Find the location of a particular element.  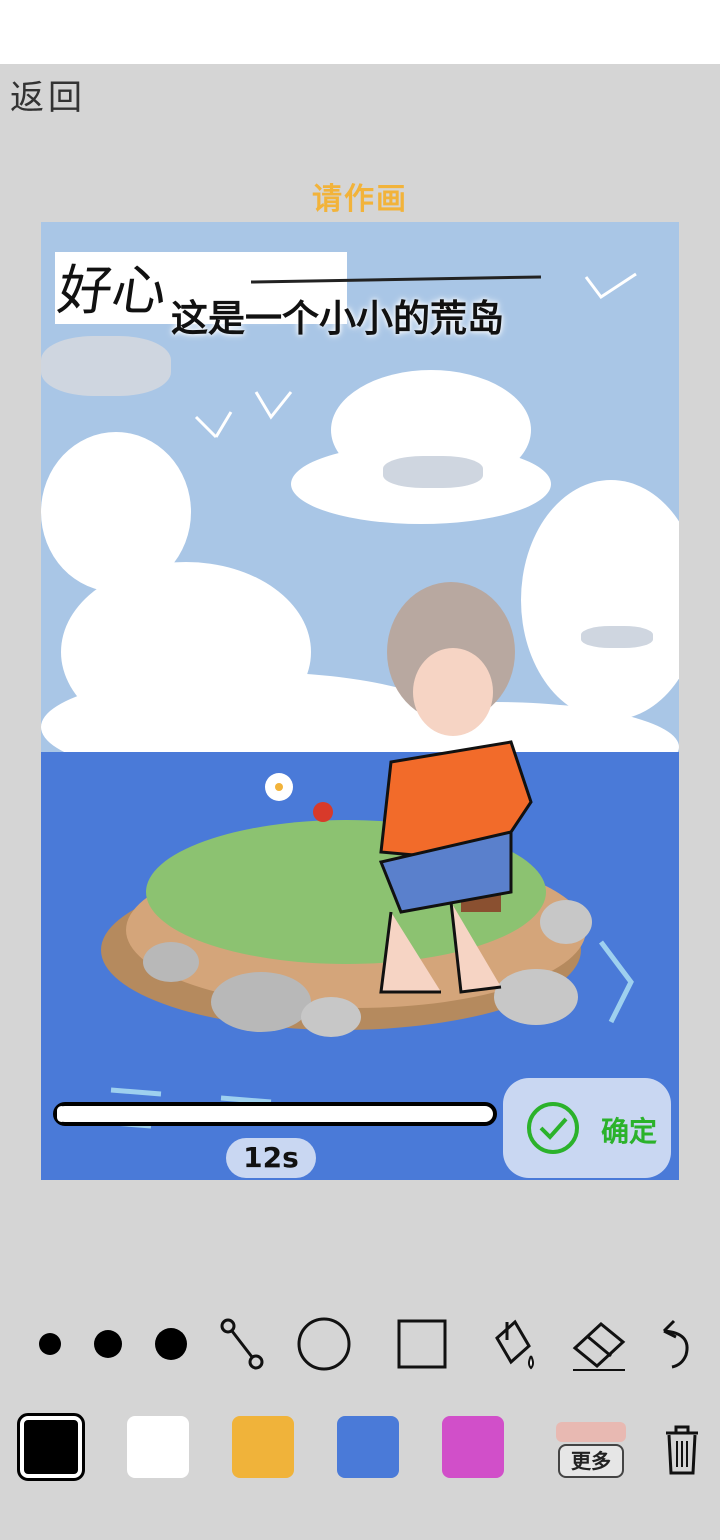

more-colors-button: 更多 is located at coordinates (591, 1452).